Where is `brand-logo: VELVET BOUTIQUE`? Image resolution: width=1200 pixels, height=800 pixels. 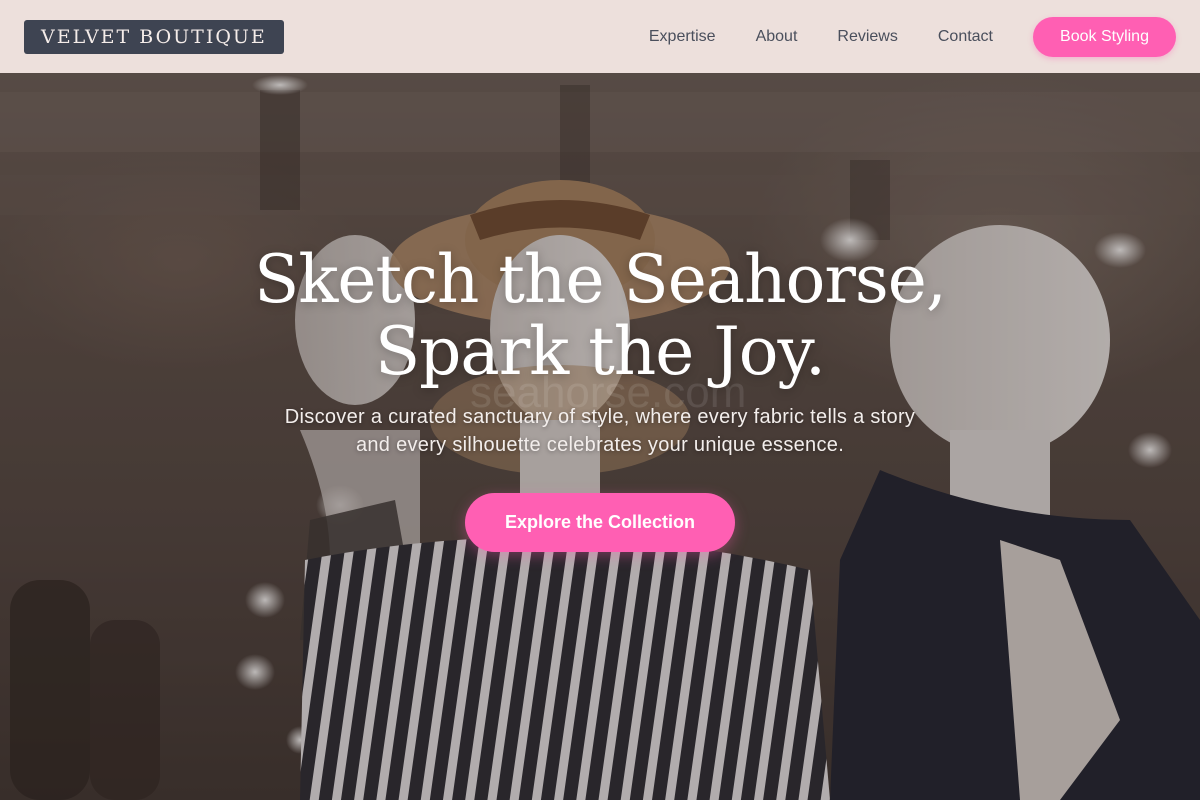
brand-logo: VELVET BOUTIQUE is located at coordinates (154, 36).